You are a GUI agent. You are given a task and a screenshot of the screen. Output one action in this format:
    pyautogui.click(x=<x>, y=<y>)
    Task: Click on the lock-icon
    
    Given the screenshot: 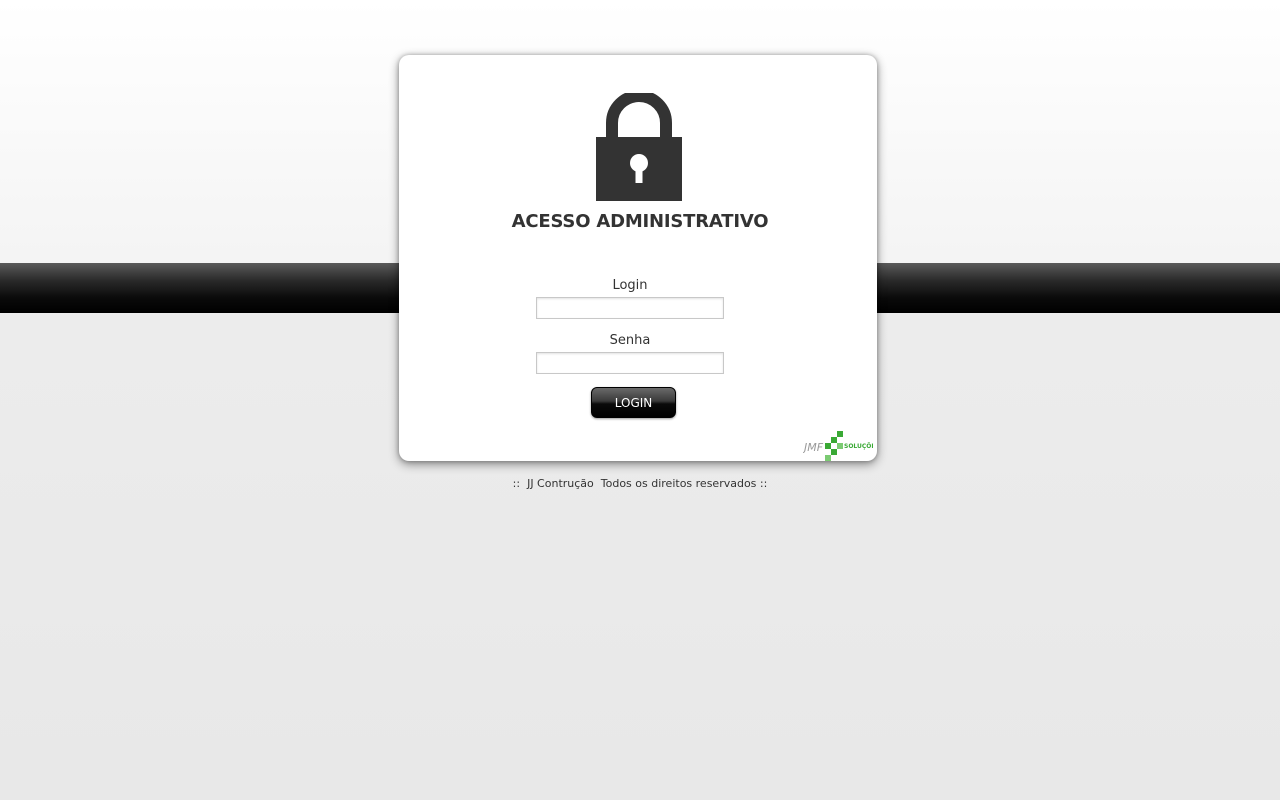 What is the action you would take?
    pyautogui.click(x=639, y=147)
    